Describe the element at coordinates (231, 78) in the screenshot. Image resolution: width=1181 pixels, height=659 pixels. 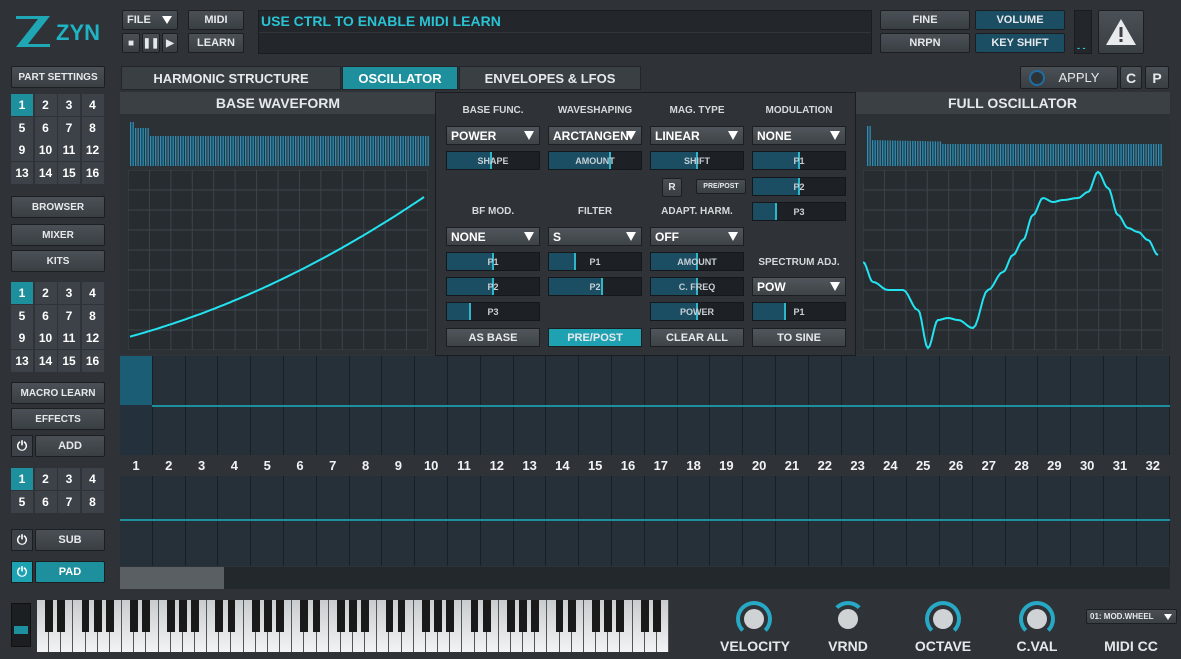
I see `tab-harmonic-structure: HARMONIC STRUCTURE` at that location.